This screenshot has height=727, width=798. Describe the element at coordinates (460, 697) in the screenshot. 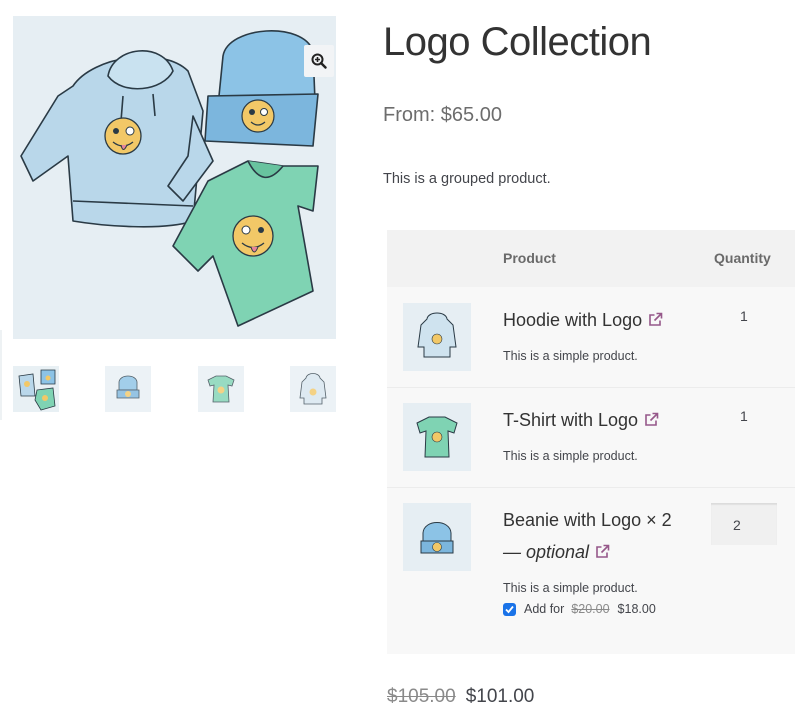

I see `total-price: $105.00 $101.00` at that location.